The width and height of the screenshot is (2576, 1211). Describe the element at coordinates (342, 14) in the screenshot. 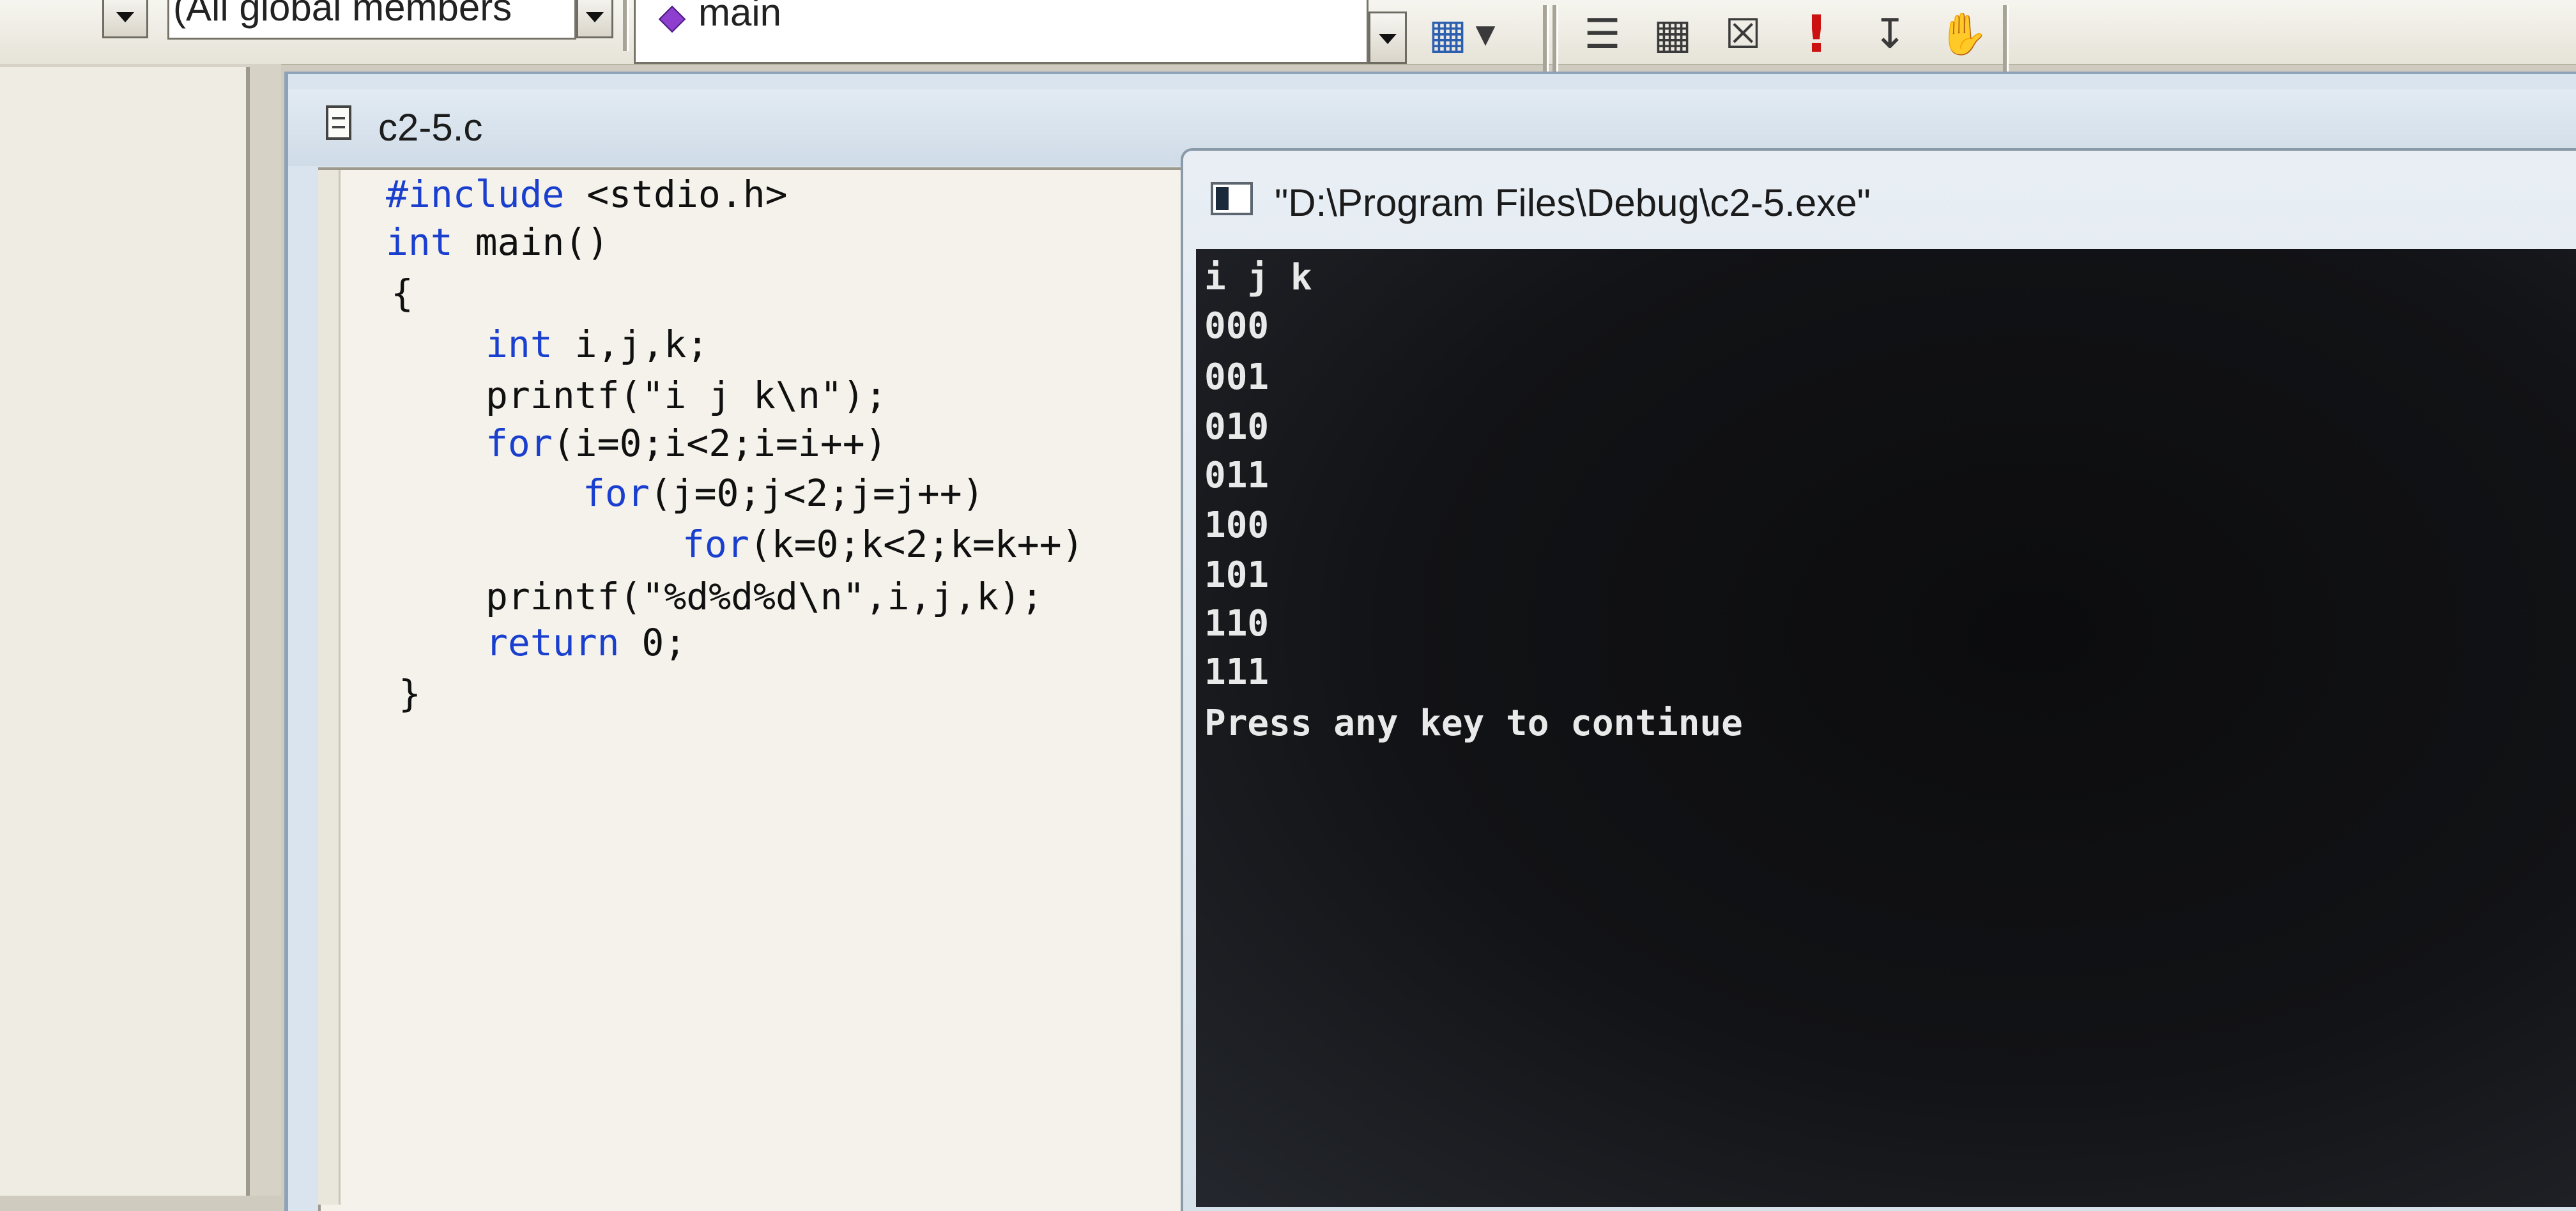

I see `scope-combo-value: (All global members` at that location.